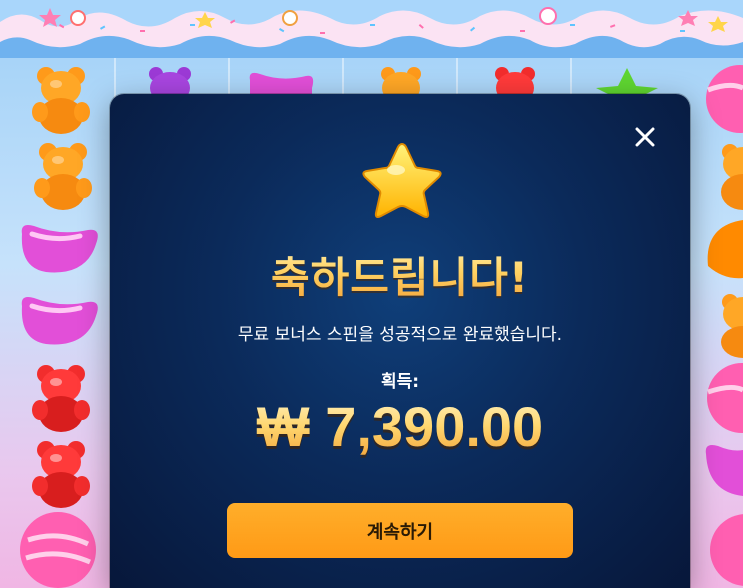  Describe the element at coordinates (400, 335) in the screenshot. I see `completion-message: 무료 보너스 스핀을 성공적으로 완료했습니다.` at that location.